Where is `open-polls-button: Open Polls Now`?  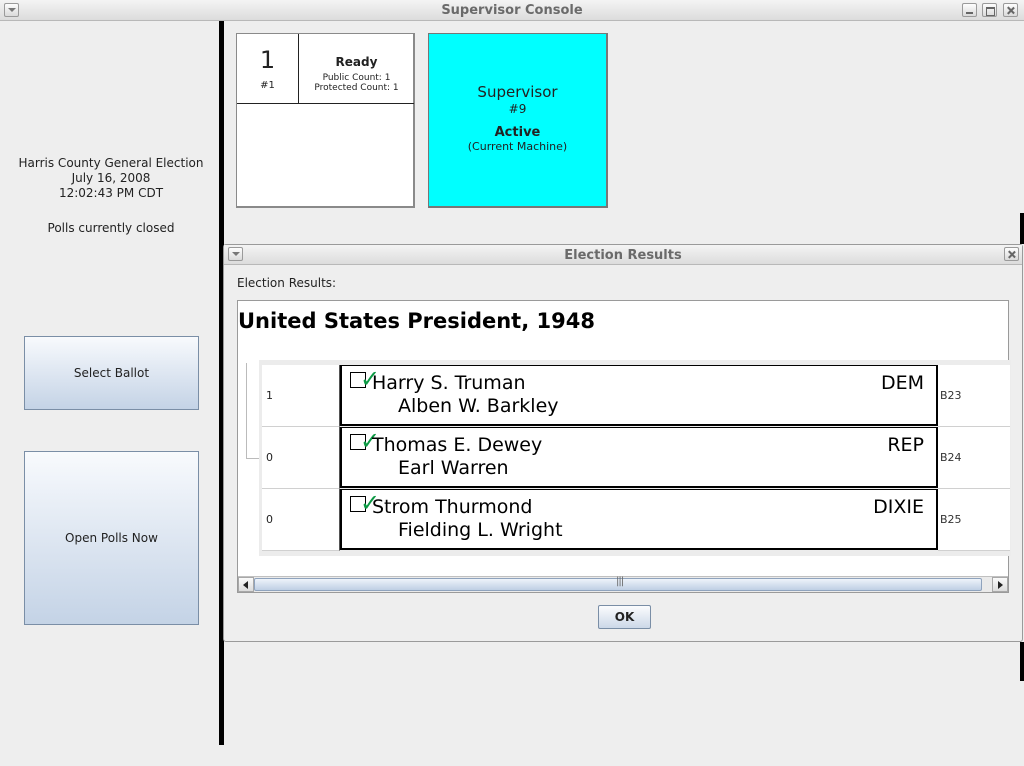
open-polls-button: Open Polls Now is located at coordinates (111, 538).